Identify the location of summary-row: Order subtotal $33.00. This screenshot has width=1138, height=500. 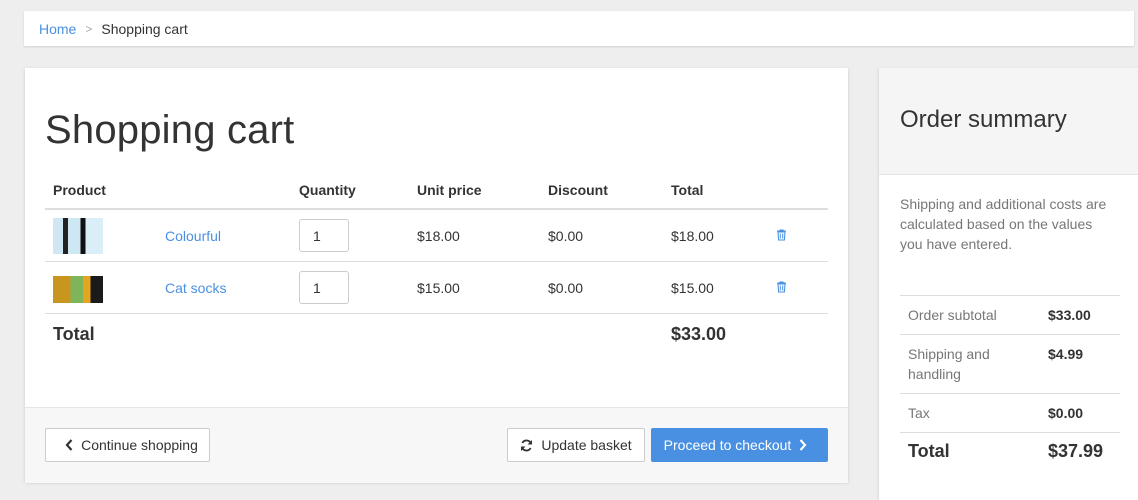
(1010, 315).